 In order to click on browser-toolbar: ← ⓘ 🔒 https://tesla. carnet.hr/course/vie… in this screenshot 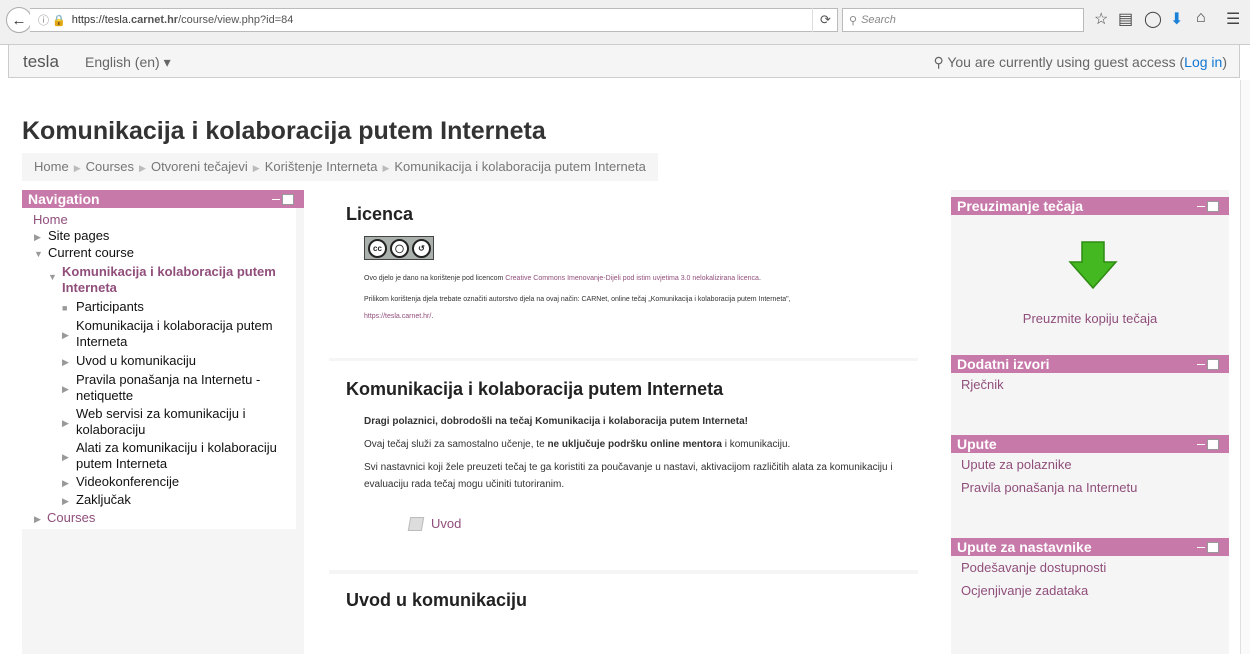, I will do `click(625, 22)`.